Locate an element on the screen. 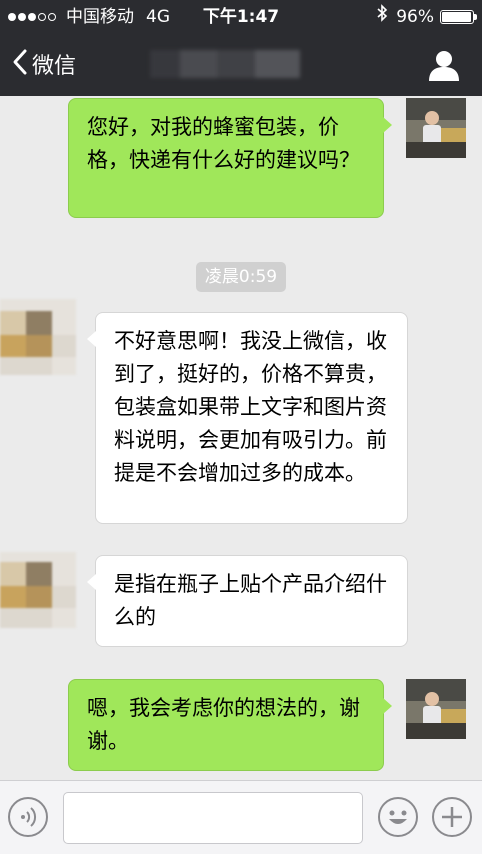 The image size is (482, 854). battery-icon is located at coordinates (458, 17).